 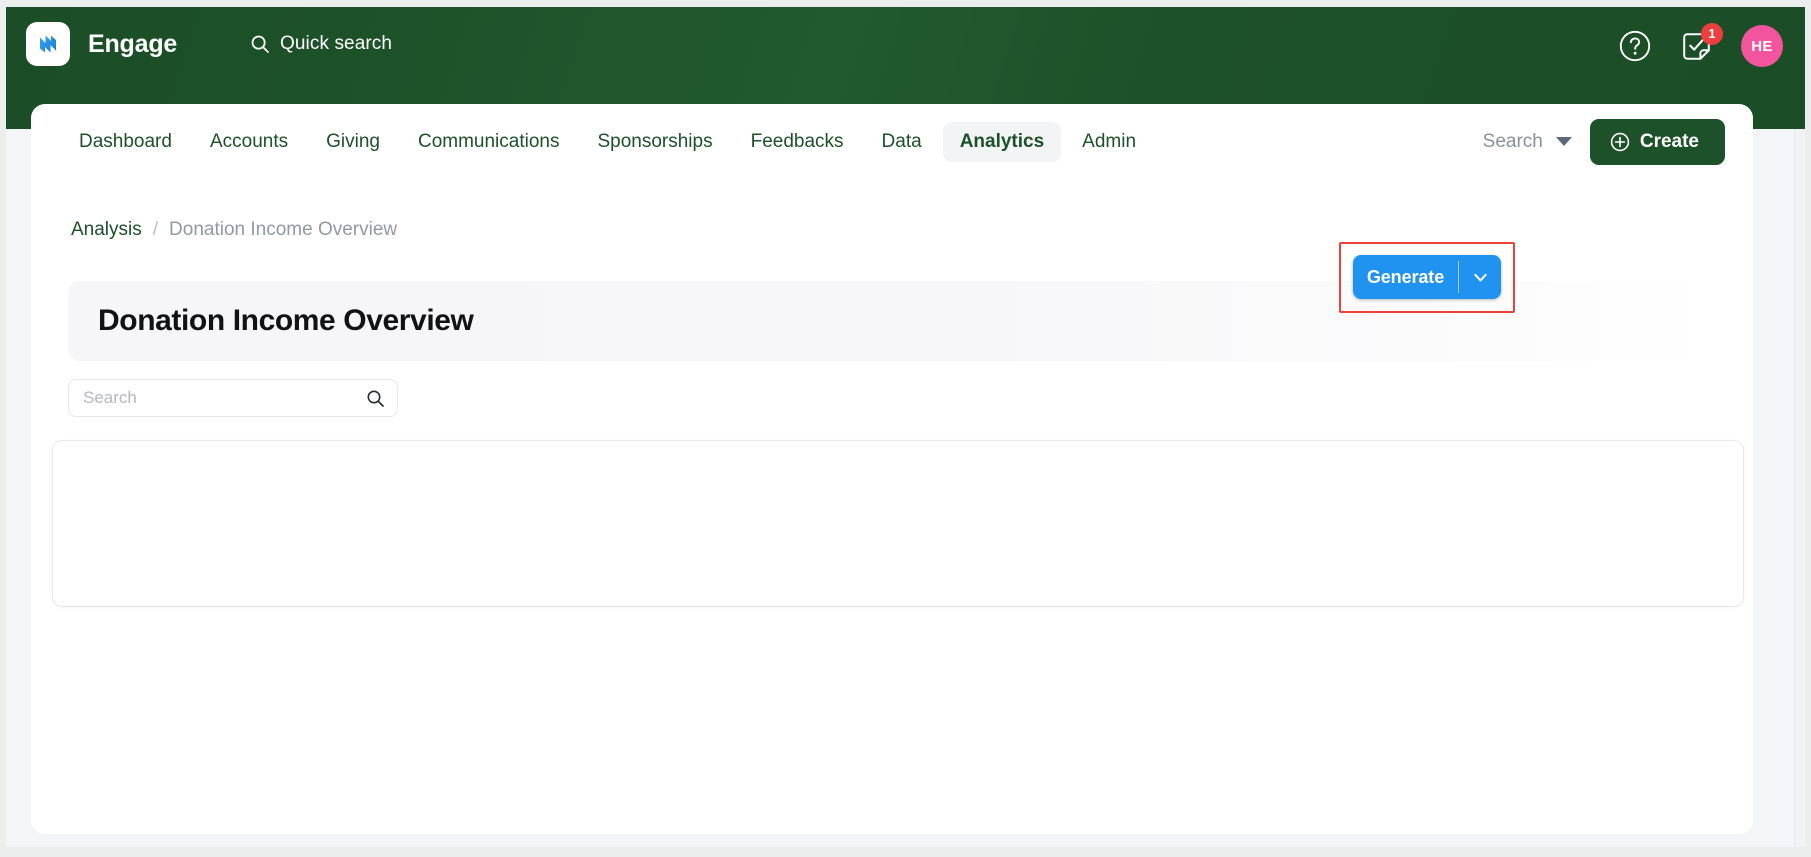 What do you see at coordinates (286, 320) in the screenshot?
I see `page-title: Donation Income Overview` at bounding box center [286, 320].